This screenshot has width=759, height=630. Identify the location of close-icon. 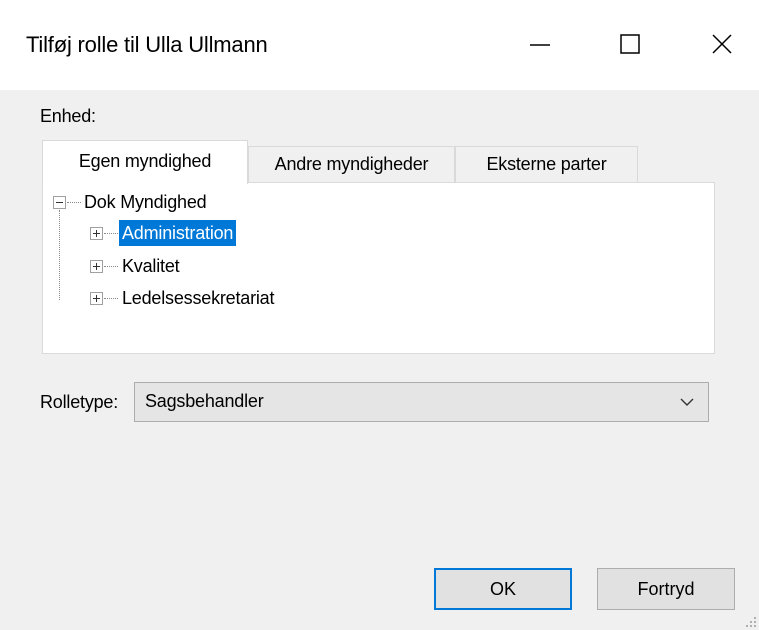
(722, 44).